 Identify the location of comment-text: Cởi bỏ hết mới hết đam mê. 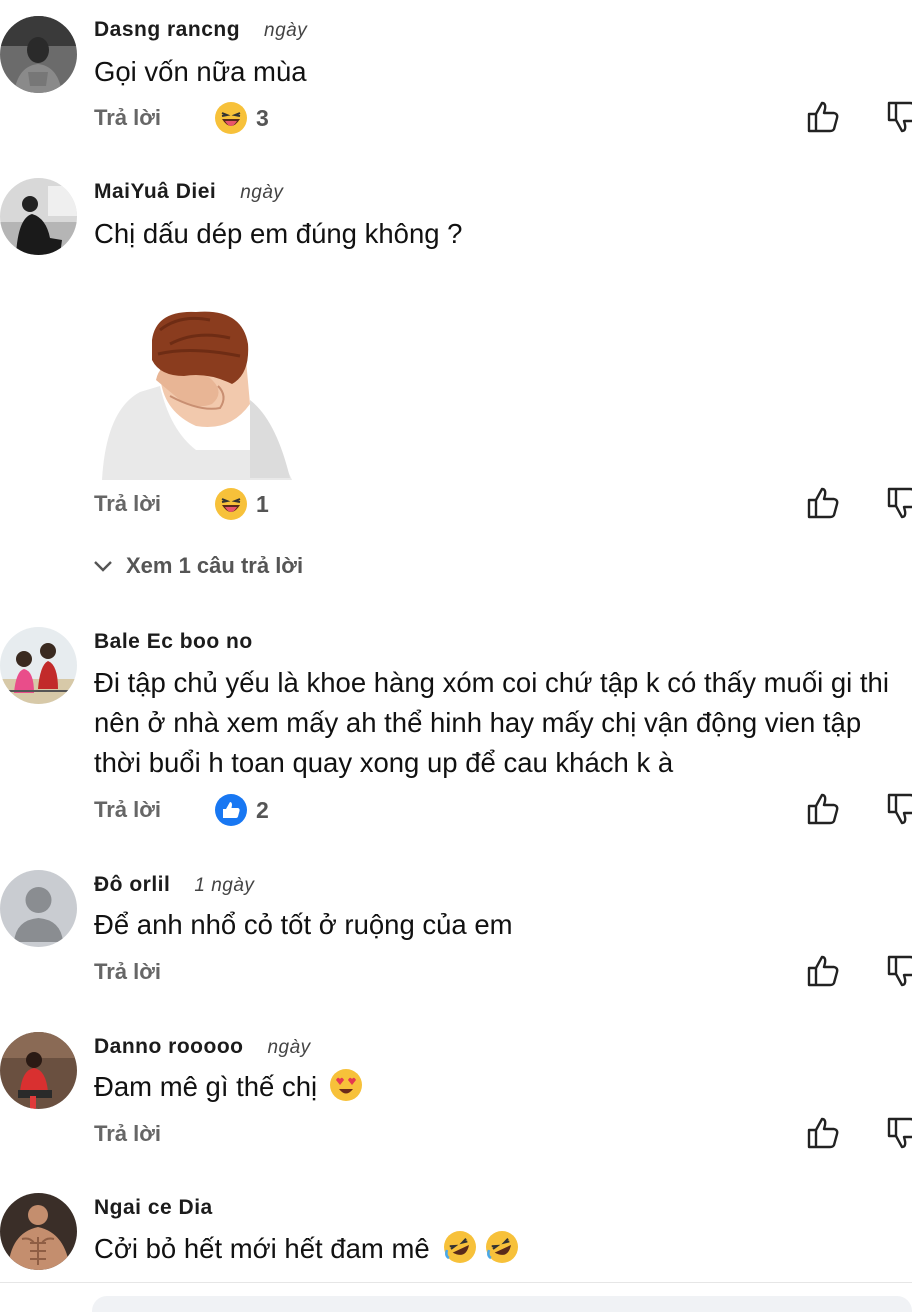
(501, 1249).